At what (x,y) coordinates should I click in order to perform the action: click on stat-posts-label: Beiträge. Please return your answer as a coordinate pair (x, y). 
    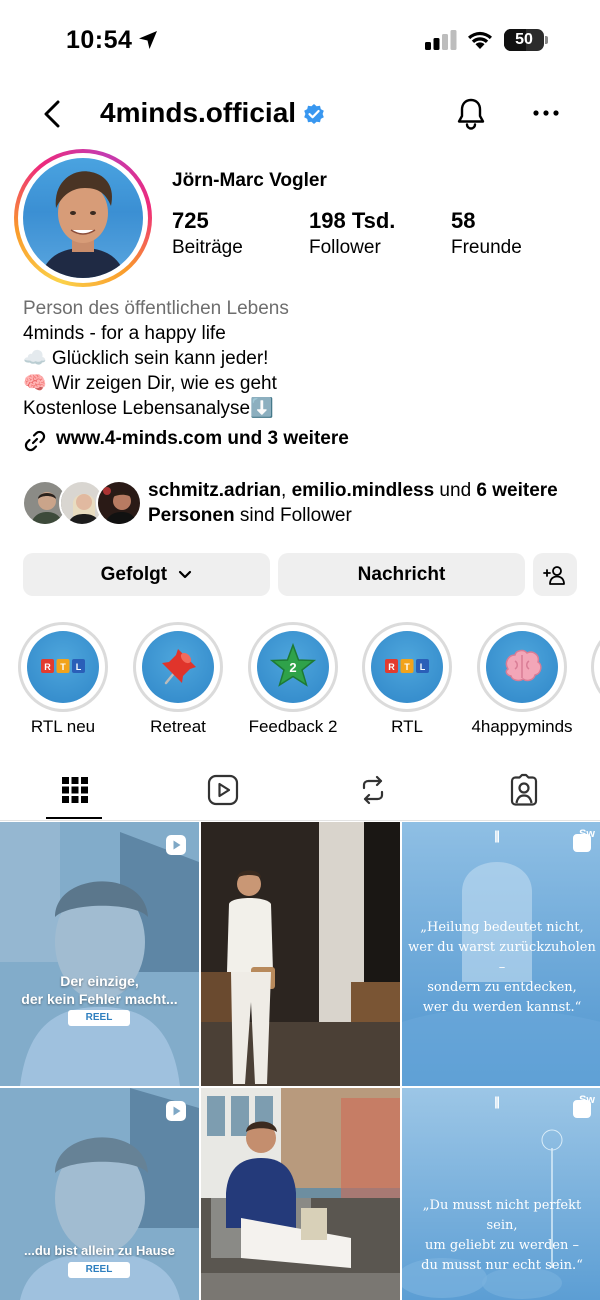
    Looking at the image, I should click on (207, 247).